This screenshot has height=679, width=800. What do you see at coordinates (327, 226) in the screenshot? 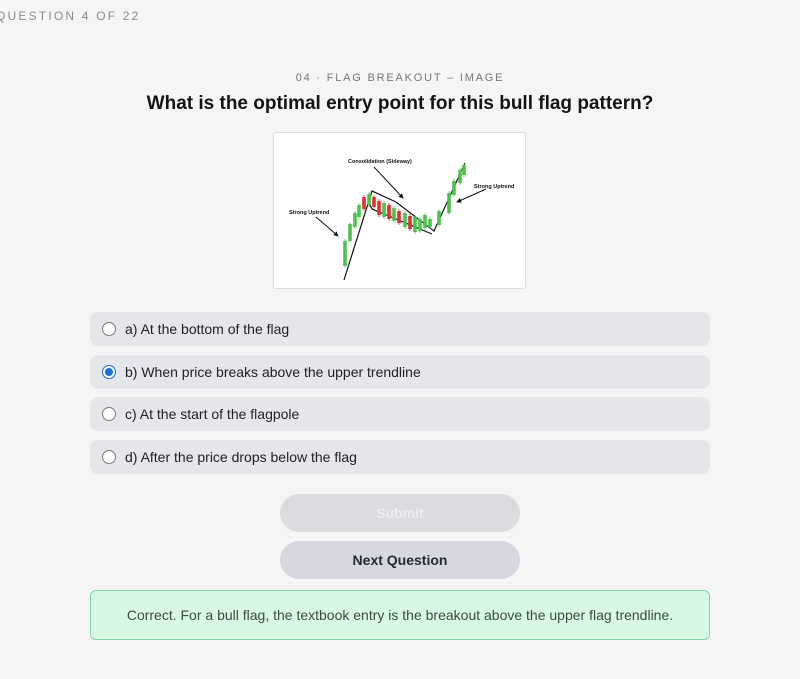
I see `arrow-uptrend-left` at bounding box center [327, 226].